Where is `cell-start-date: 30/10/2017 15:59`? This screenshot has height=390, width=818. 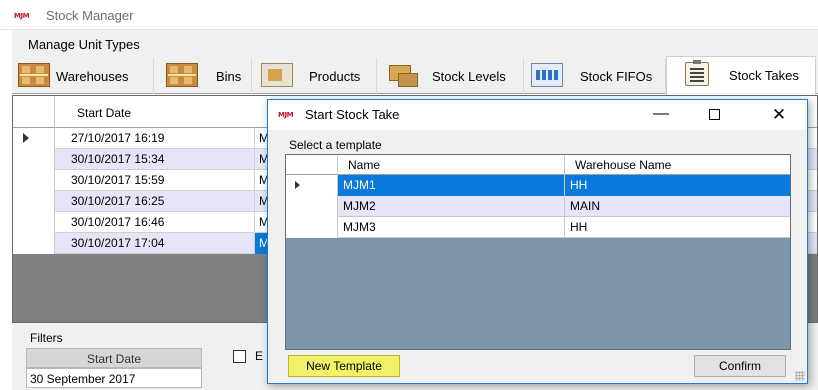
cell-start-date: 30/10/2017 15:59 is located at coordinates (155, 180).